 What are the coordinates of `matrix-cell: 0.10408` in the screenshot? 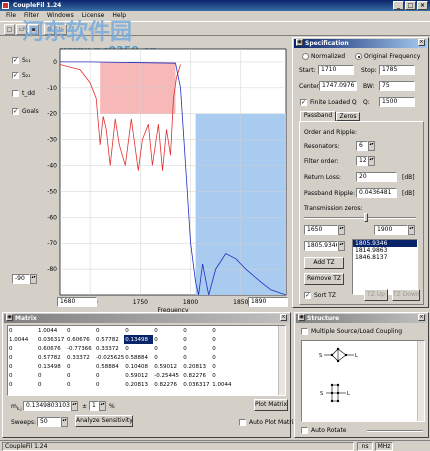 It's located at (138, 366).